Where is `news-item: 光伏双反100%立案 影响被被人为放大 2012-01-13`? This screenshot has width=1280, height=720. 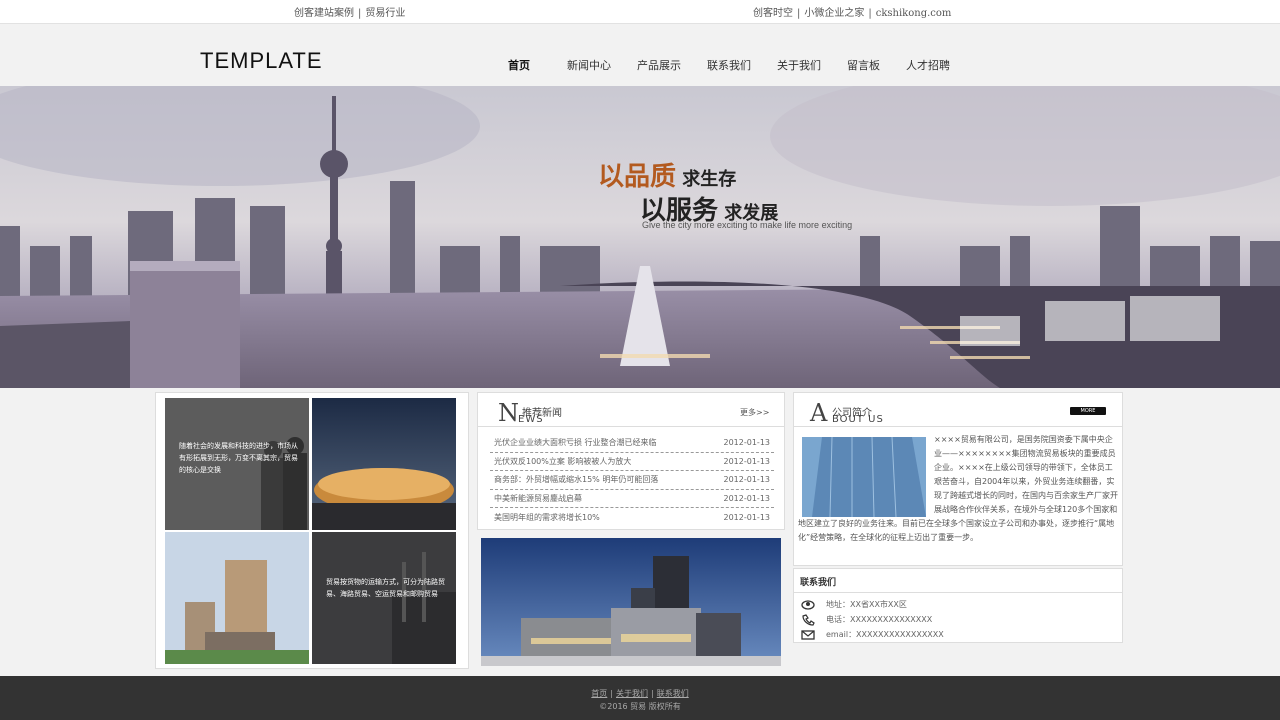
news-item: 光伏双反100%立案 影响被被人为放大 2012-01-13 is located at coordinates (632, 462).